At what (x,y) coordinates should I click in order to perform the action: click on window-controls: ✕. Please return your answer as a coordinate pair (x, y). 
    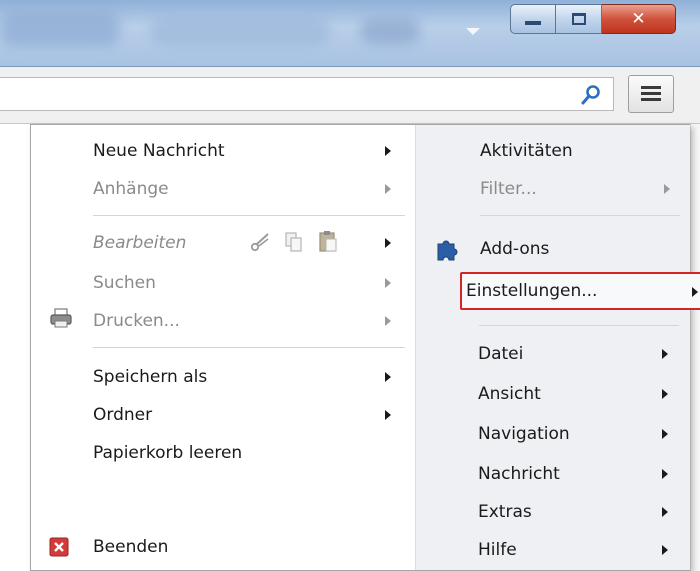
    Looking at the image, I should click on (593, 19).